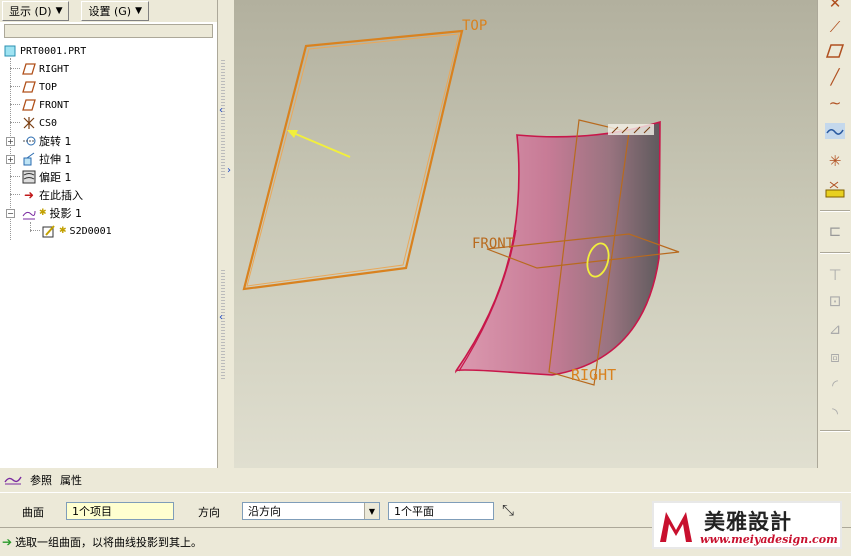 The width and height of the screenshot is (851, 556). Describe the element at coordinates (54, 69) in the screenshot. I see `tree-item-label: RIGHT` at that location.